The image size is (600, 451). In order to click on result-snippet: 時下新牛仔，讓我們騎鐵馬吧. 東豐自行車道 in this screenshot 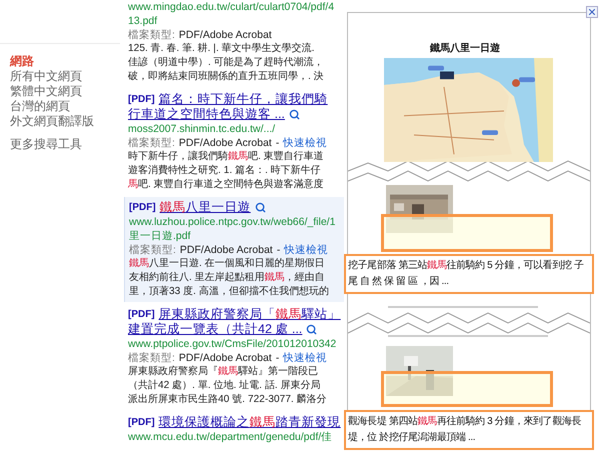, I will do `click(226, 157)`.